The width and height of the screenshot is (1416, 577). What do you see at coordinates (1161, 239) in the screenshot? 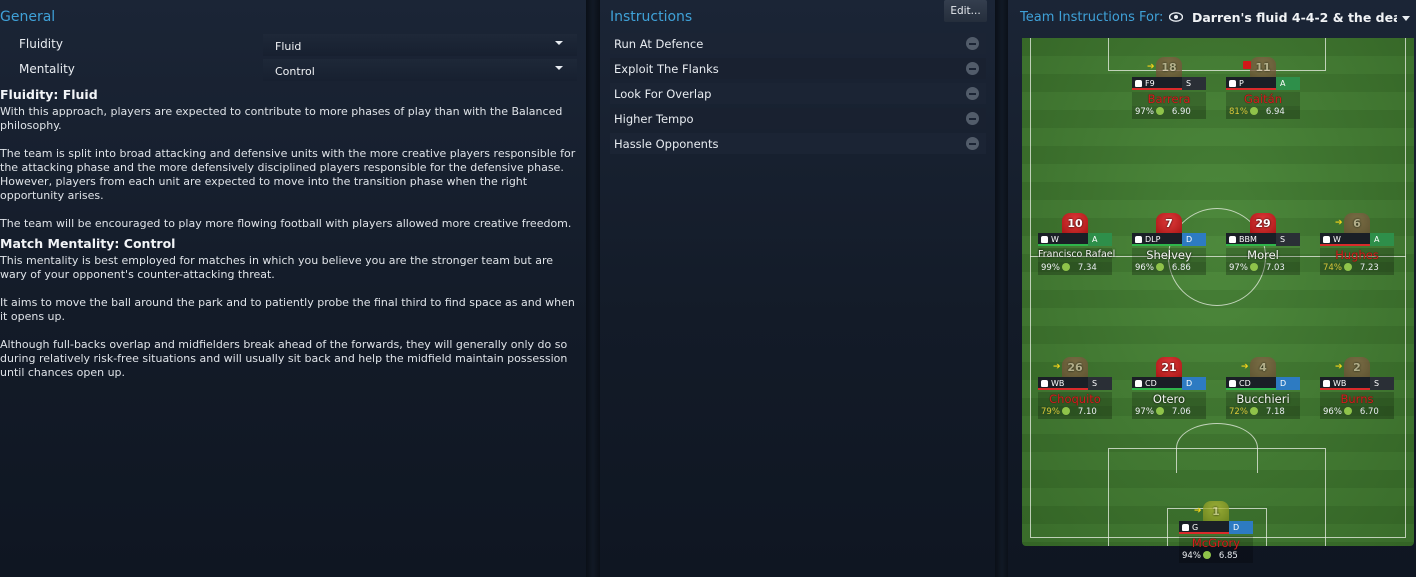
I see `player-role: DLP` at bounding box center [1161, 239].